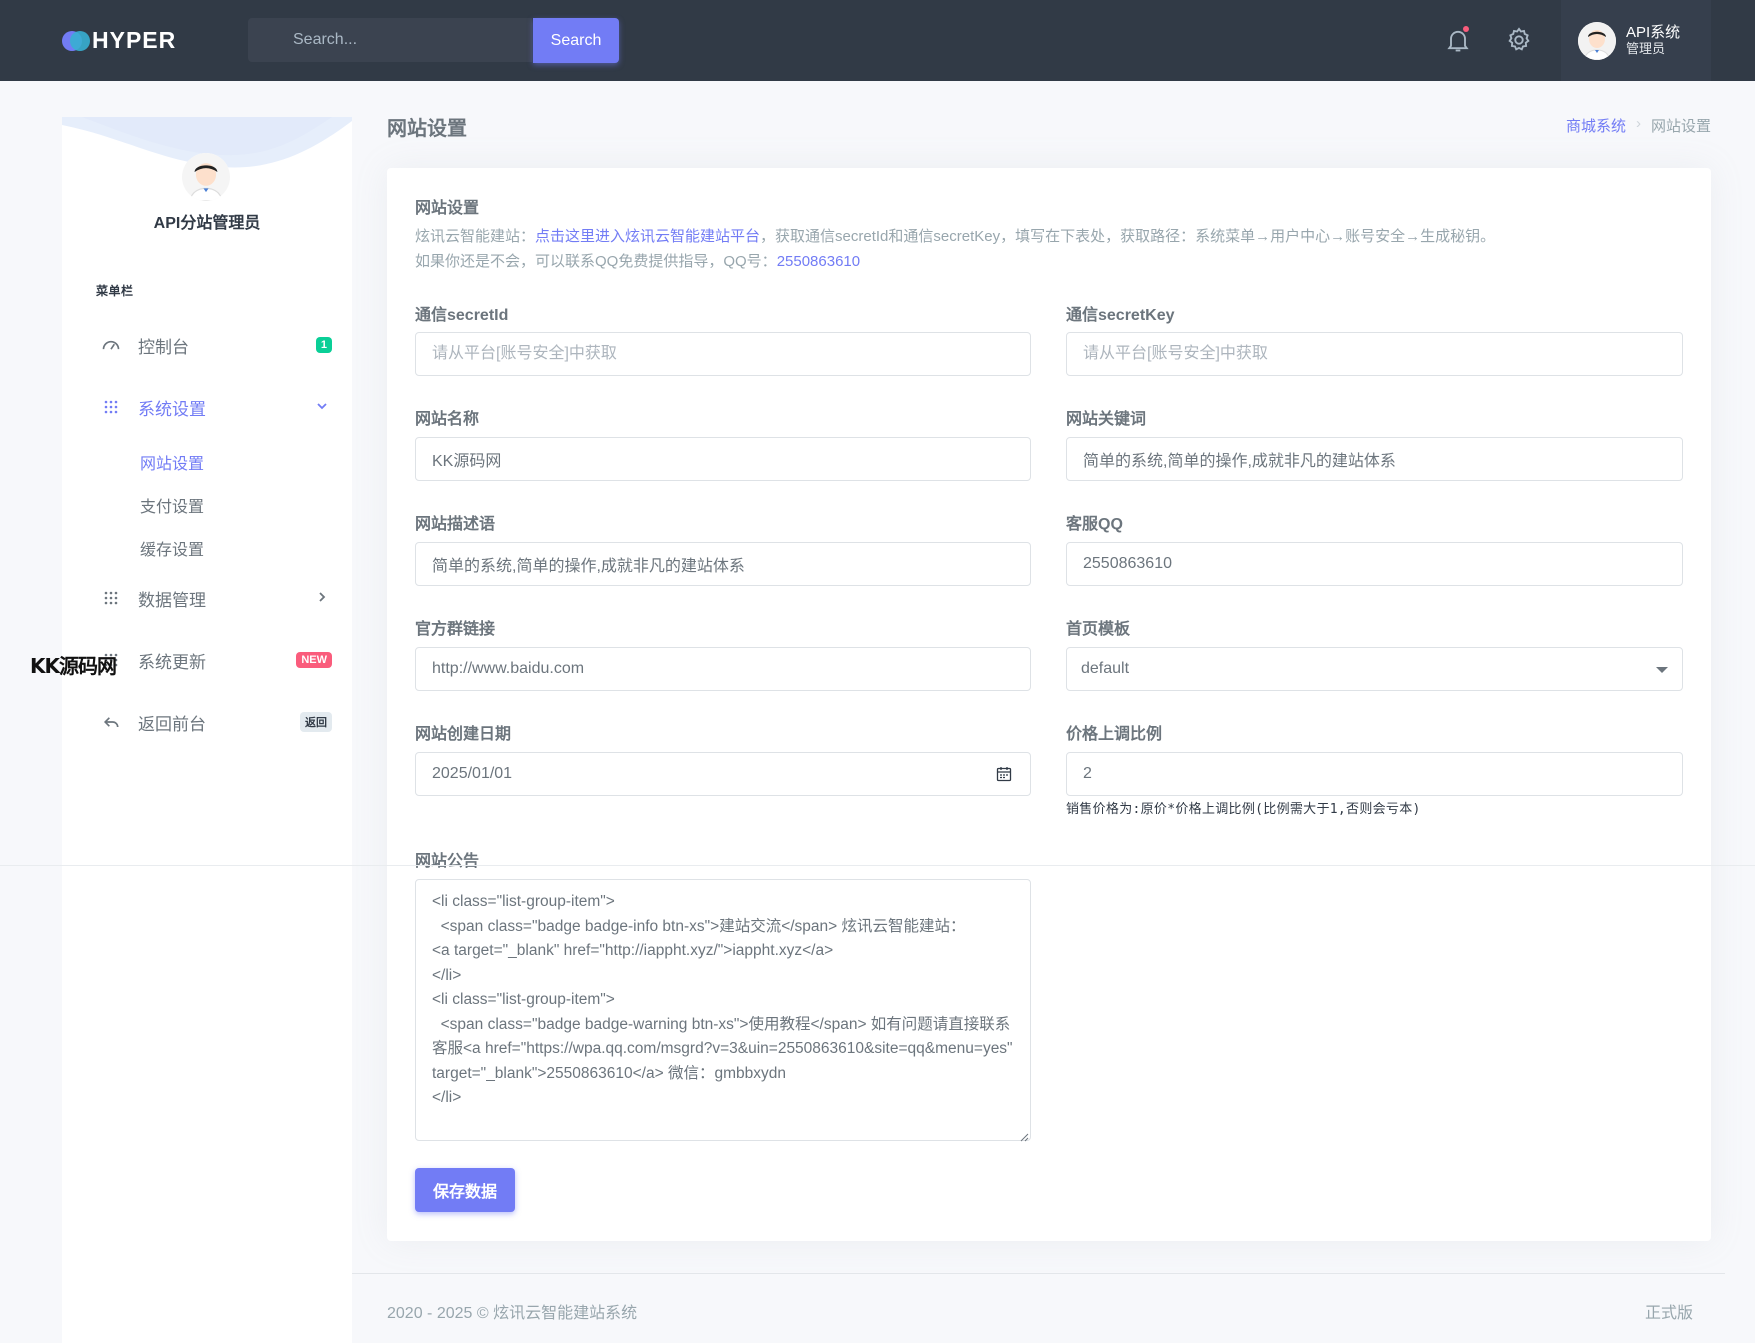 This screenshot has width=1755, height=1343. What do you see at coordinates (455, 524) in the screenshot?
I see `site-description-label: 网站描述语` at bounding box center [455, 524].